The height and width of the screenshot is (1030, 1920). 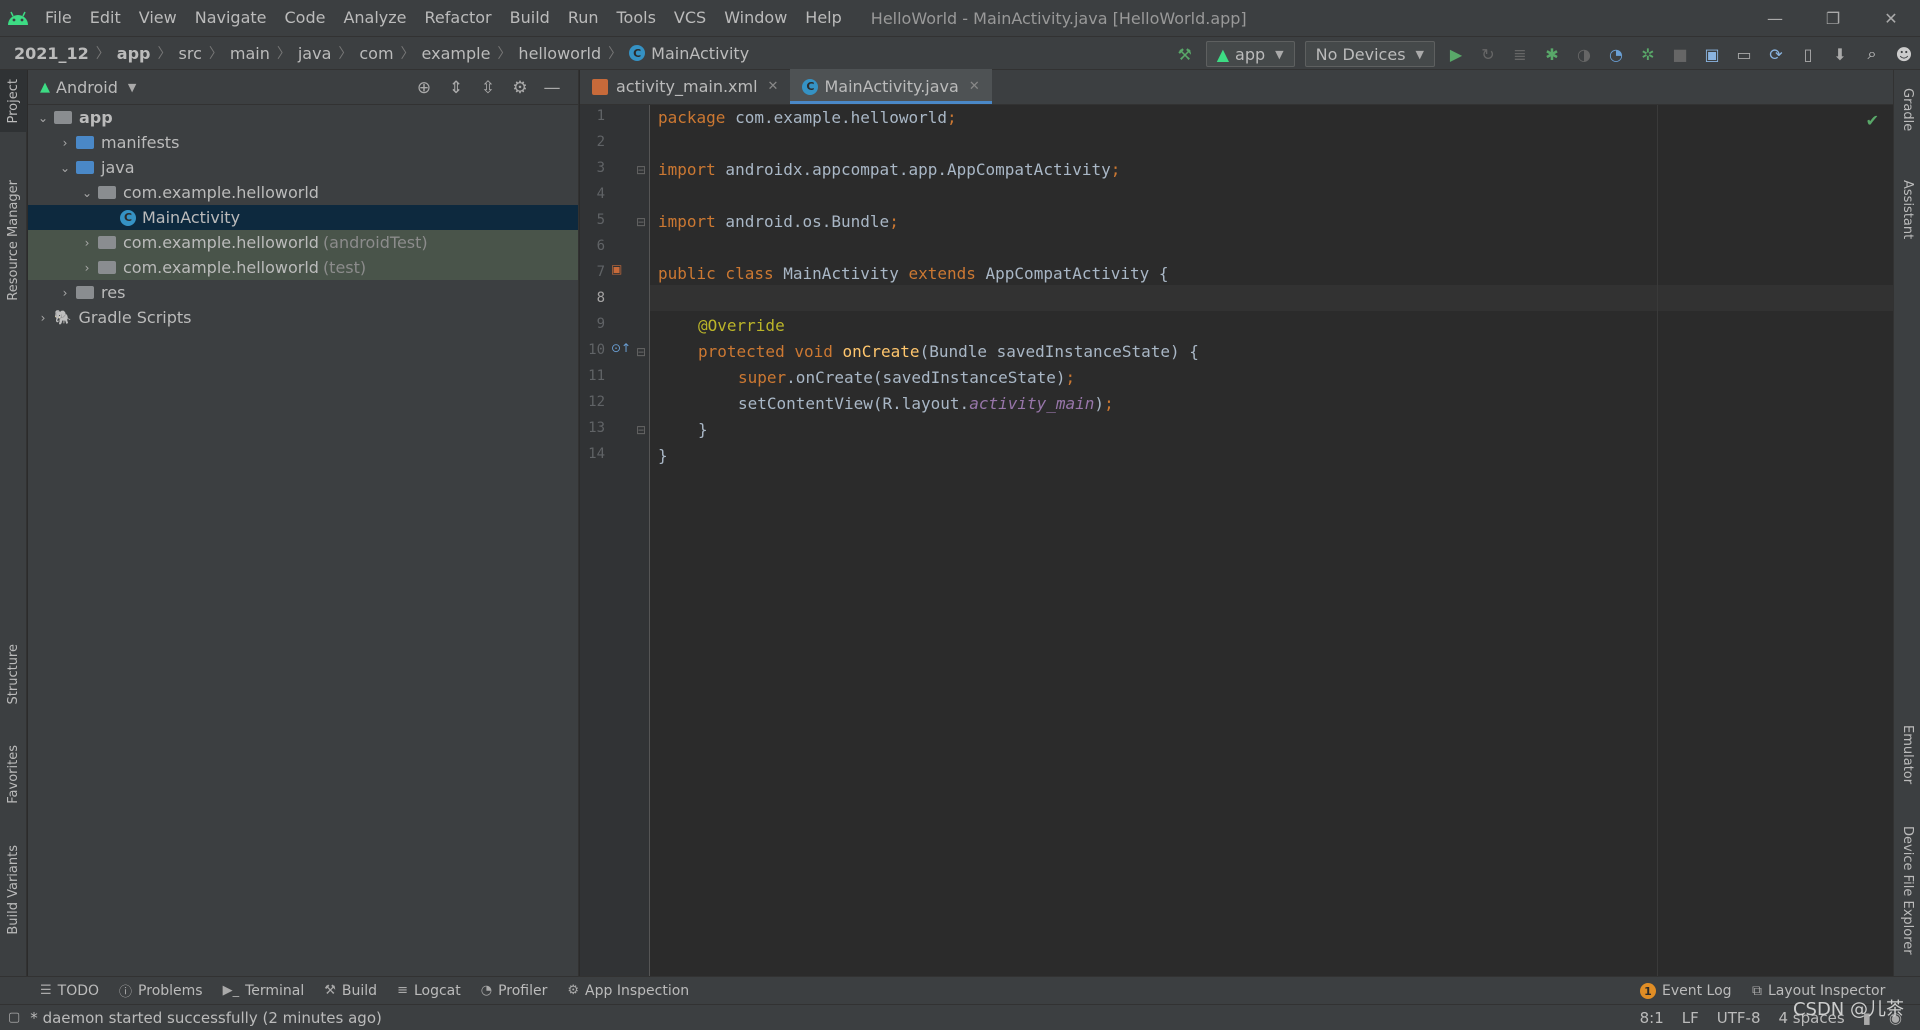 I want to click on profile-icon: ◔, so click(x=1616, y=54).